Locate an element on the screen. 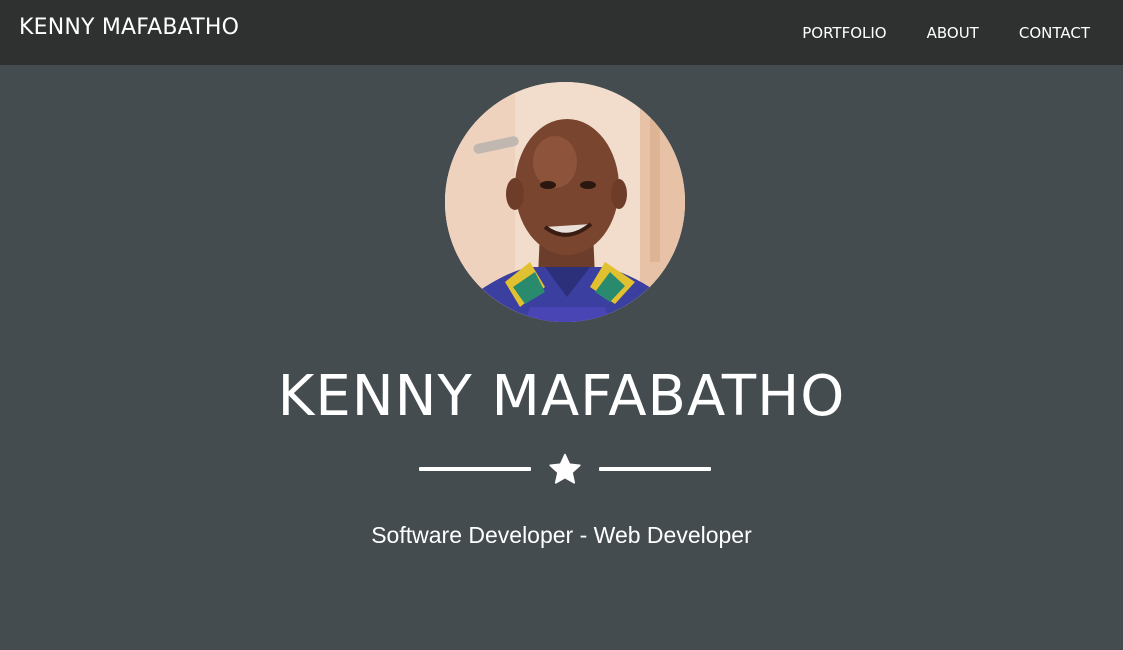 The height and width of the screenshot is (650, 1123). nav-link-portfolio: PORTFOLIO is located at coordinates (844, 33).